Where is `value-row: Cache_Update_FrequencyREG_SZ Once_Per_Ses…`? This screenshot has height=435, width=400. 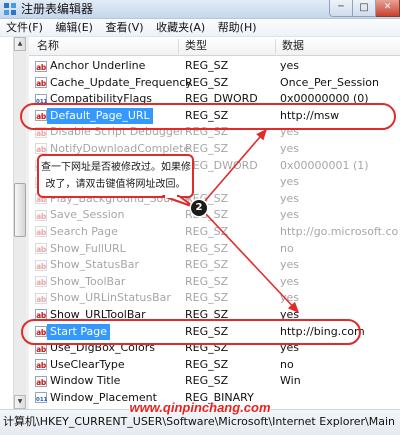
value-row: Cache_Update_FrequencyREG_SZ Once_Per_Ses… is located at coordinates (214, 83).